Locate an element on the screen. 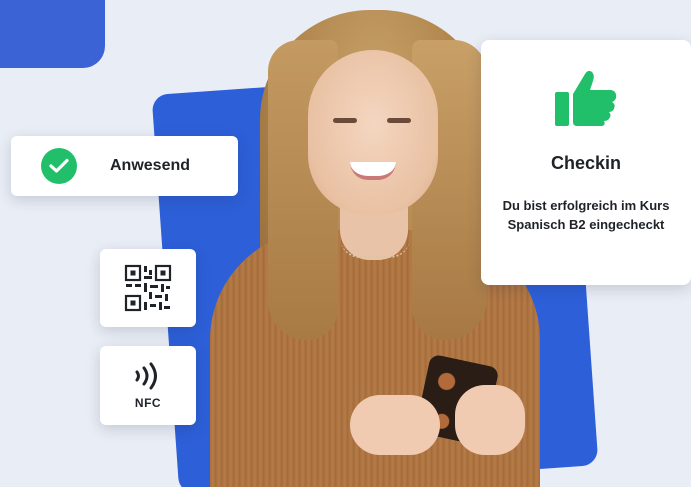  qr-code-icon is located at coordinates (148, 288).